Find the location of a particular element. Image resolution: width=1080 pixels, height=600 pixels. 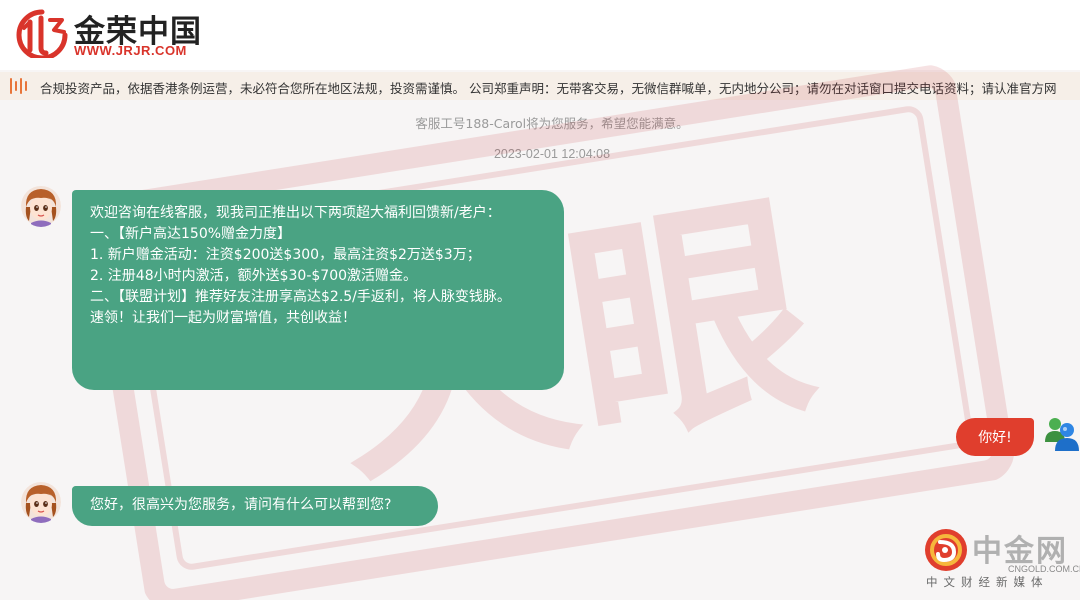

agent-message-greeting: 您好，很高兴为您服务，请问有什么可以帮到您? is located at coordinates (255, 506).